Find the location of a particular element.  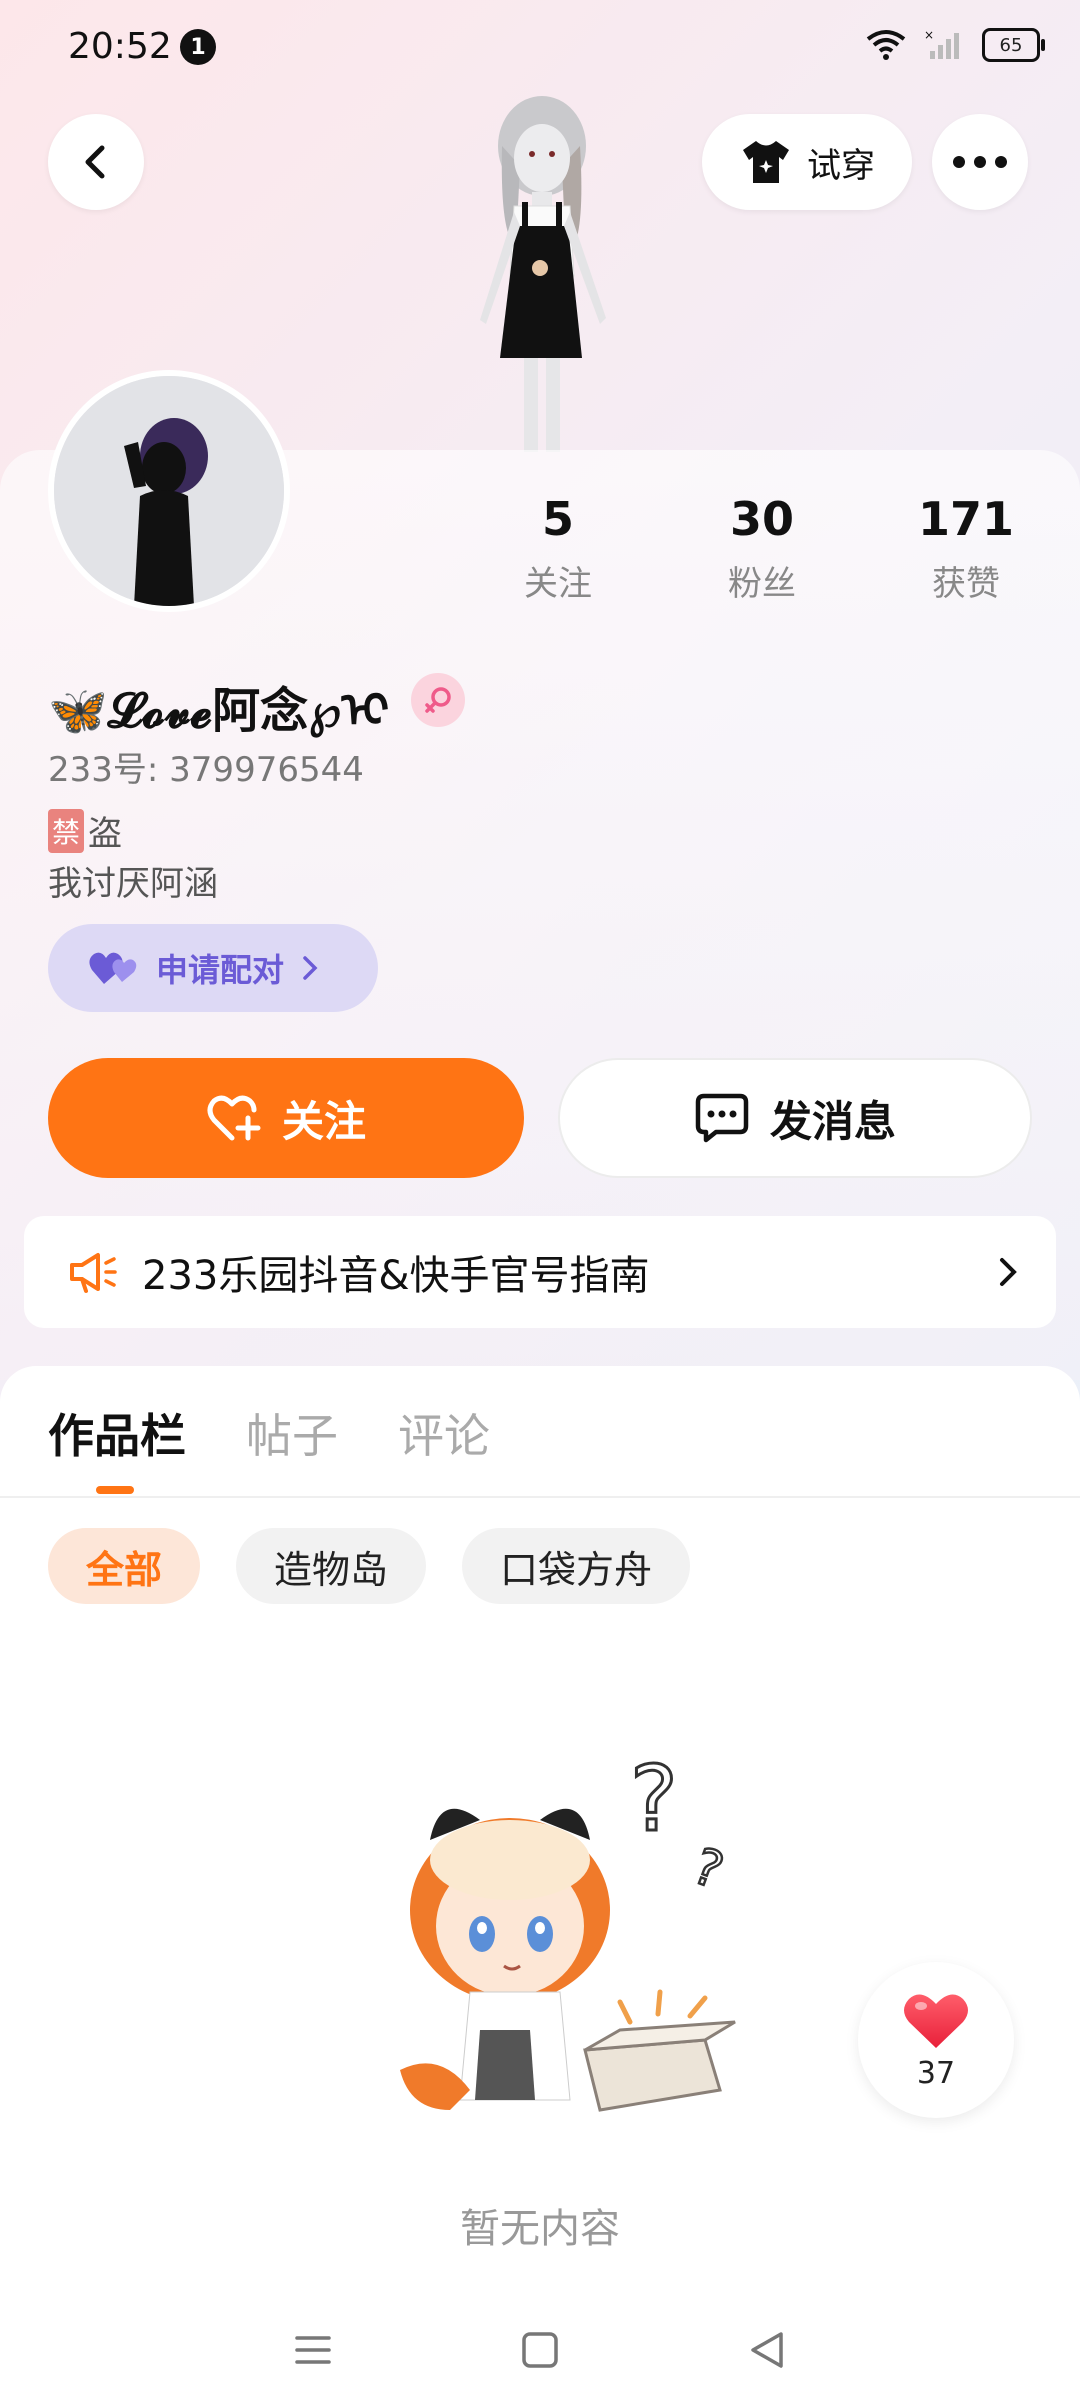

tab-comments: 评论 is located at coordinates (444, 1433).